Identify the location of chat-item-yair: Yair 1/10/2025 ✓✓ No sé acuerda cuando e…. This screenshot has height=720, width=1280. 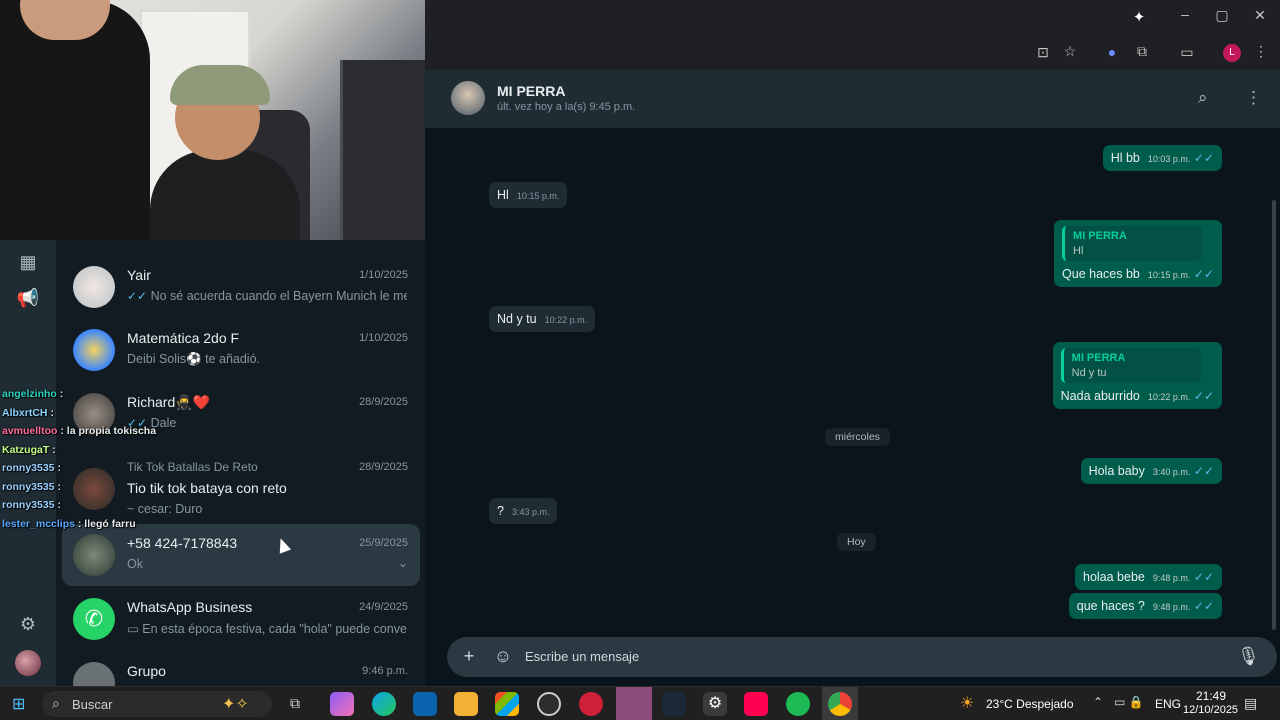
(241, 287).